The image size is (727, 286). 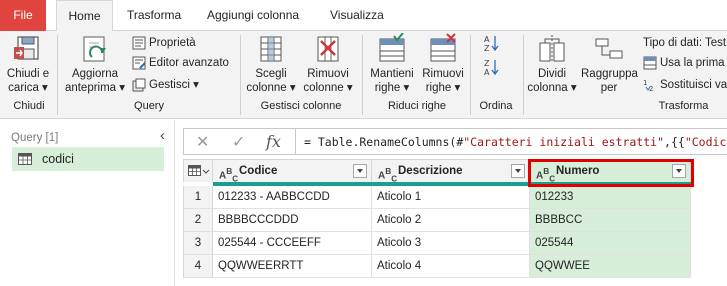 What do you see at coordinates (162, 135) in the screenshot?
I see `collapse-pane-chevron-icon: ‹` at bounding box center [162, 135].